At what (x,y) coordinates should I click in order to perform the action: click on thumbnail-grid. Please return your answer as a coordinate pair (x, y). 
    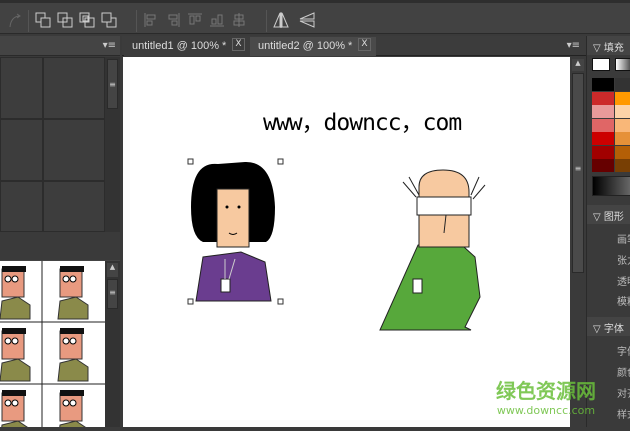
    Looking at the image, I should click on (52, 346).